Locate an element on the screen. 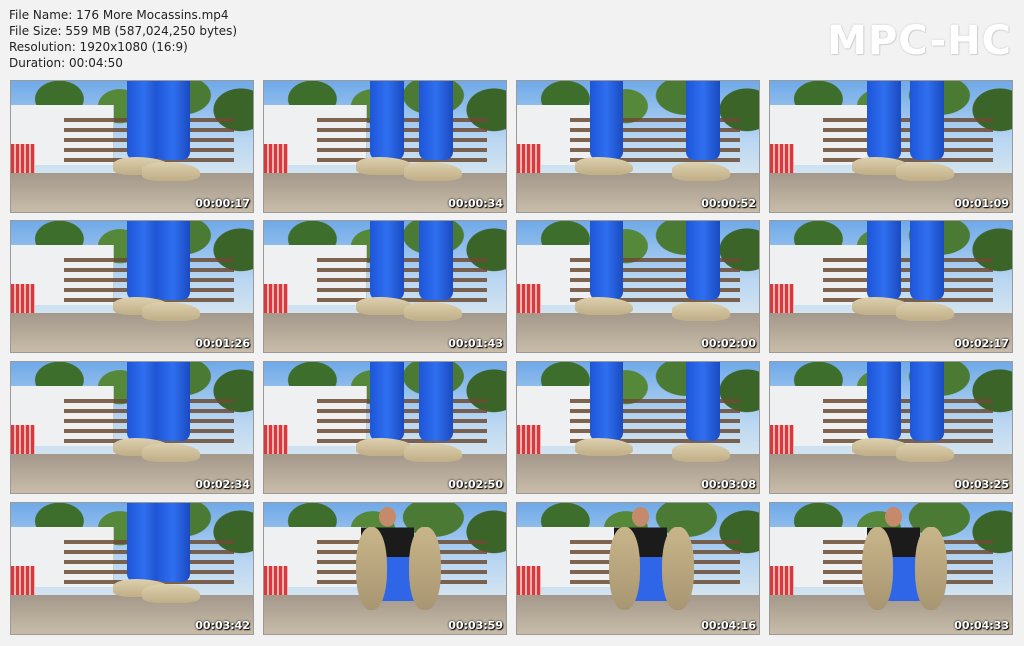 The image size is (1024, 646). thumbnail-timestamp: 00:02:50 is located at coordinates (475, 484).